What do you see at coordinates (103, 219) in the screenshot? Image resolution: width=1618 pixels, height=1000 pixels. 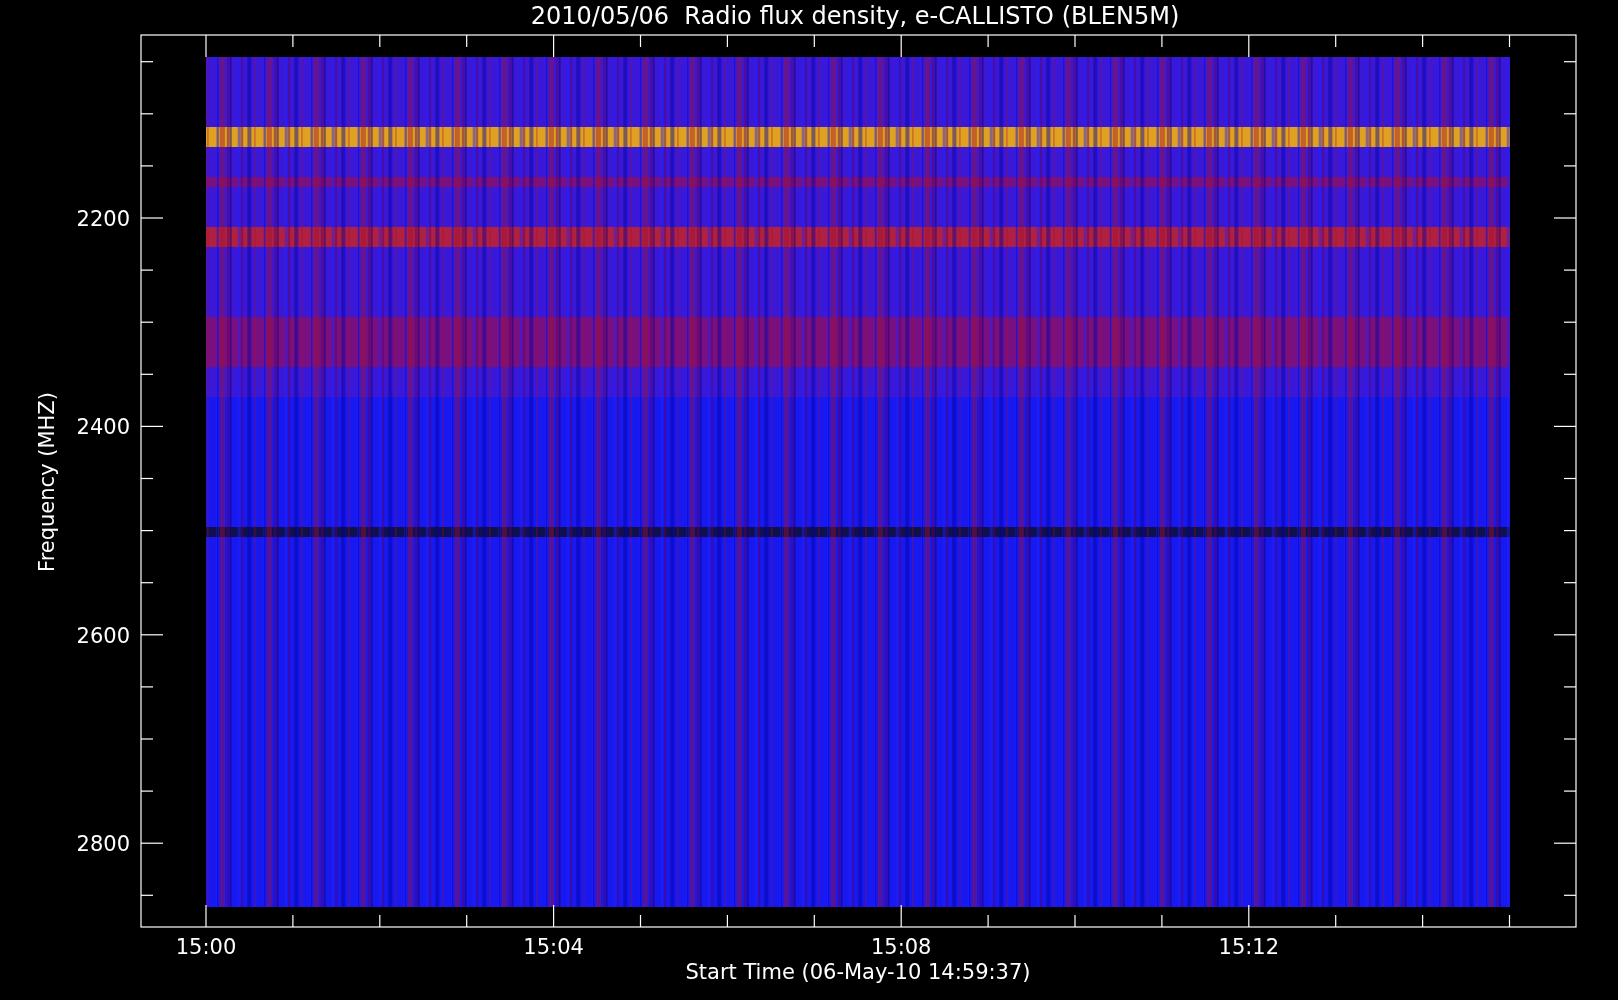 I see `tick-label: 2200` at bounding box center [103, 219].